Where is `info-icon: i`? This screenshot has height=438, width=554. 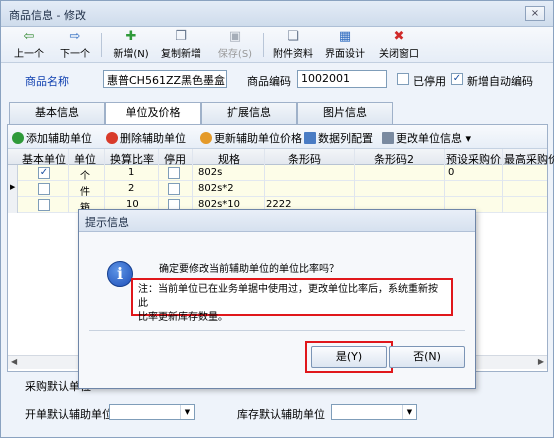 info-icon: i is located at coordinates (120, 274).